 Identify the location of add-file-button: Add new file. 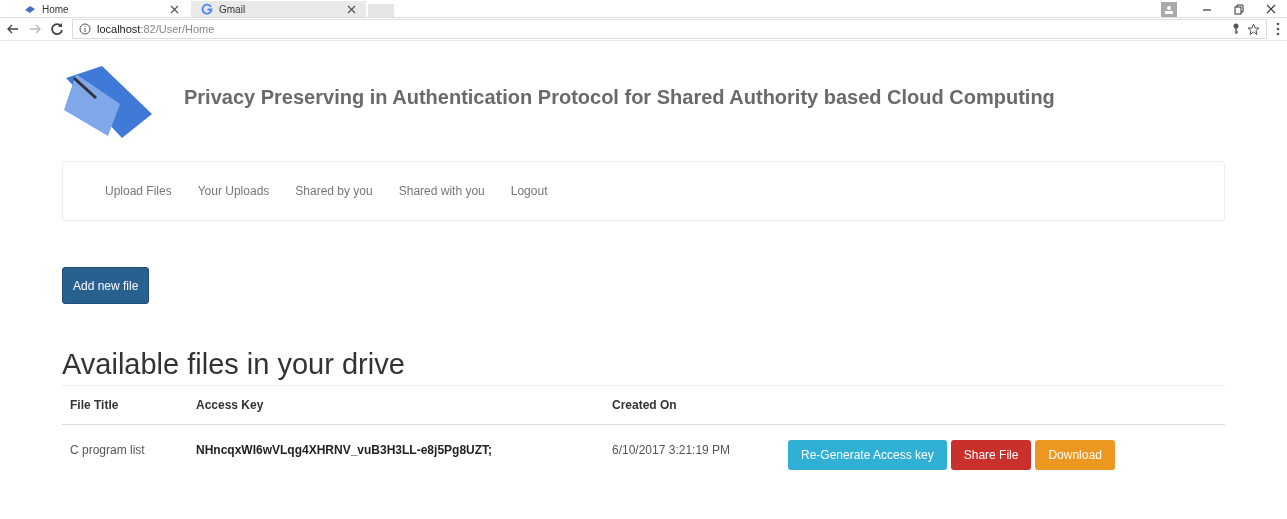
(106, 285).